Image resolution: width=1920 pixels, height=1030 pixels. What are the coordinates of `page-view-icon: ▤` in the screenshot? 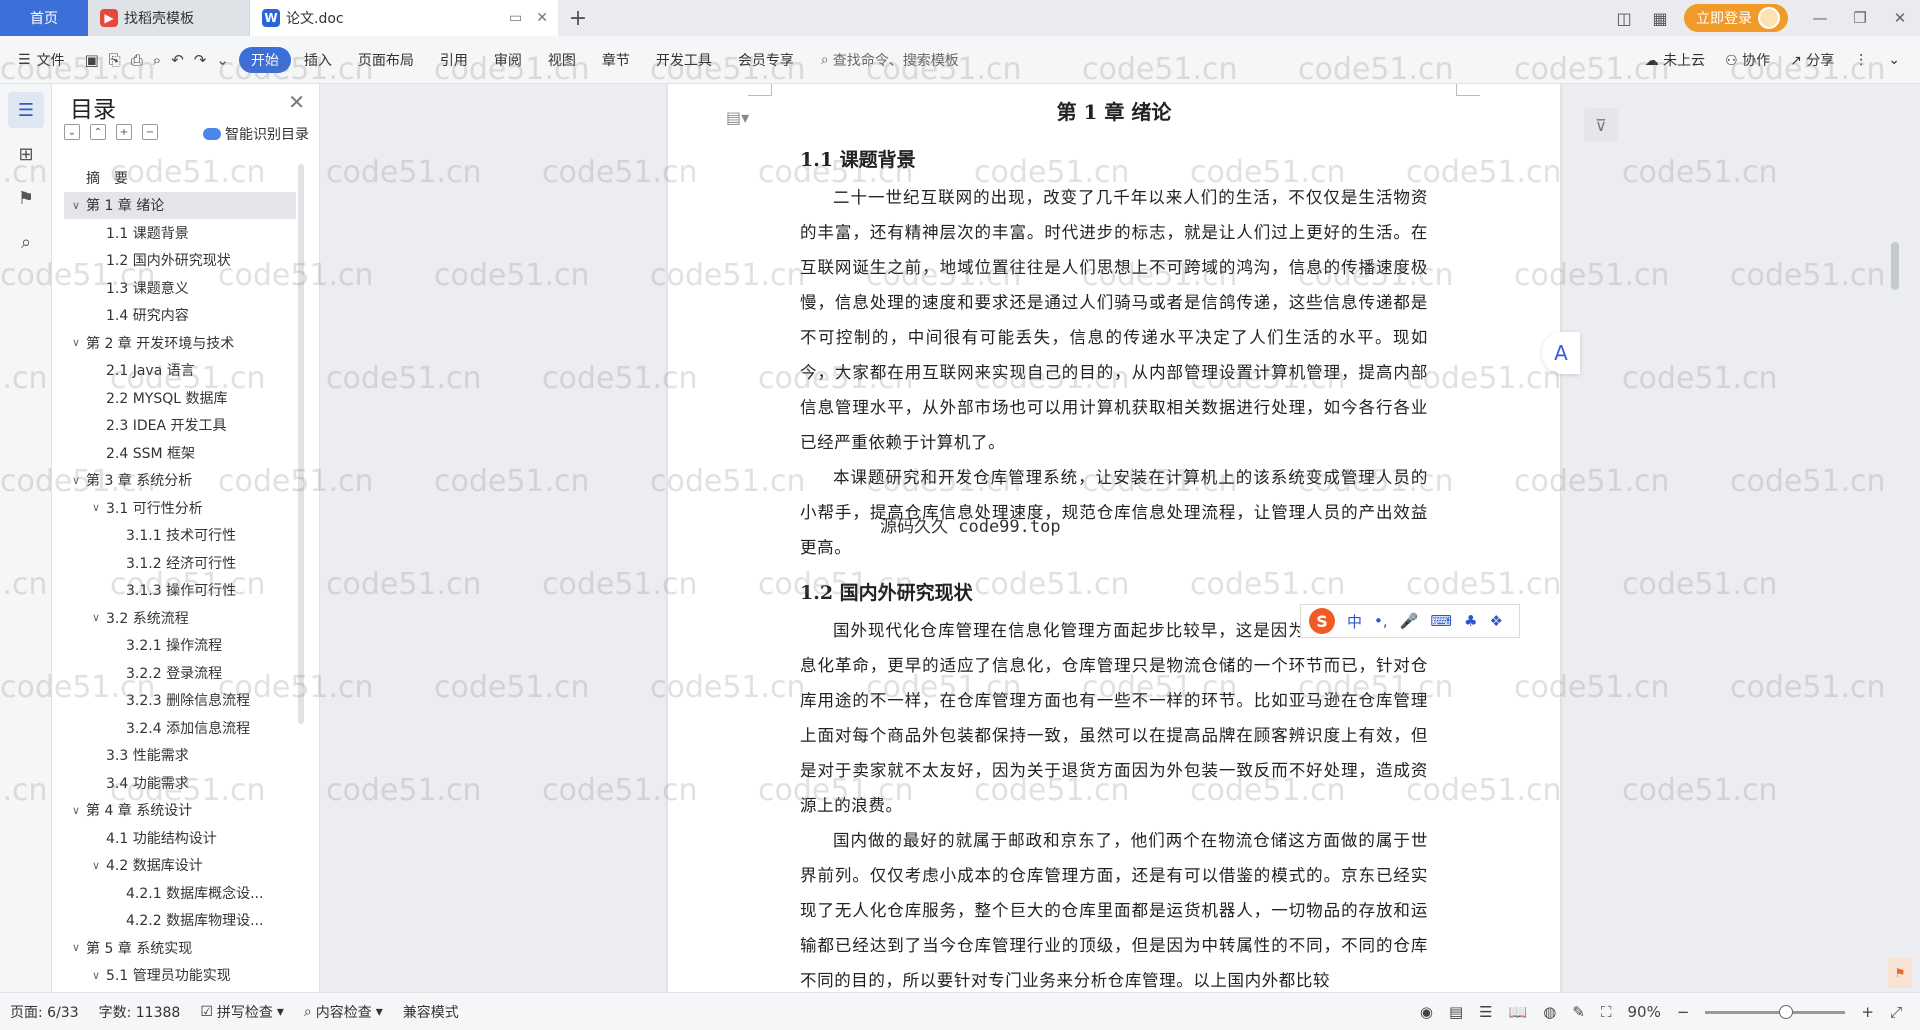 It's located at (1456, 1012).